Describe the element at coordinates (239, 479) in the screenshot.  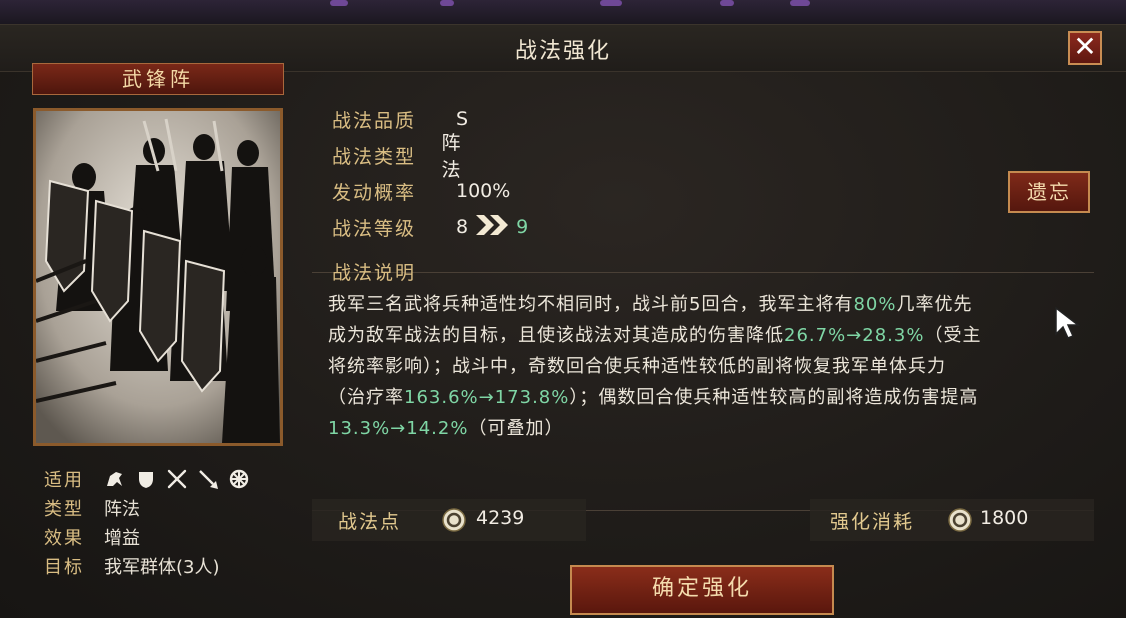
I see `wheel-icon` at that location.